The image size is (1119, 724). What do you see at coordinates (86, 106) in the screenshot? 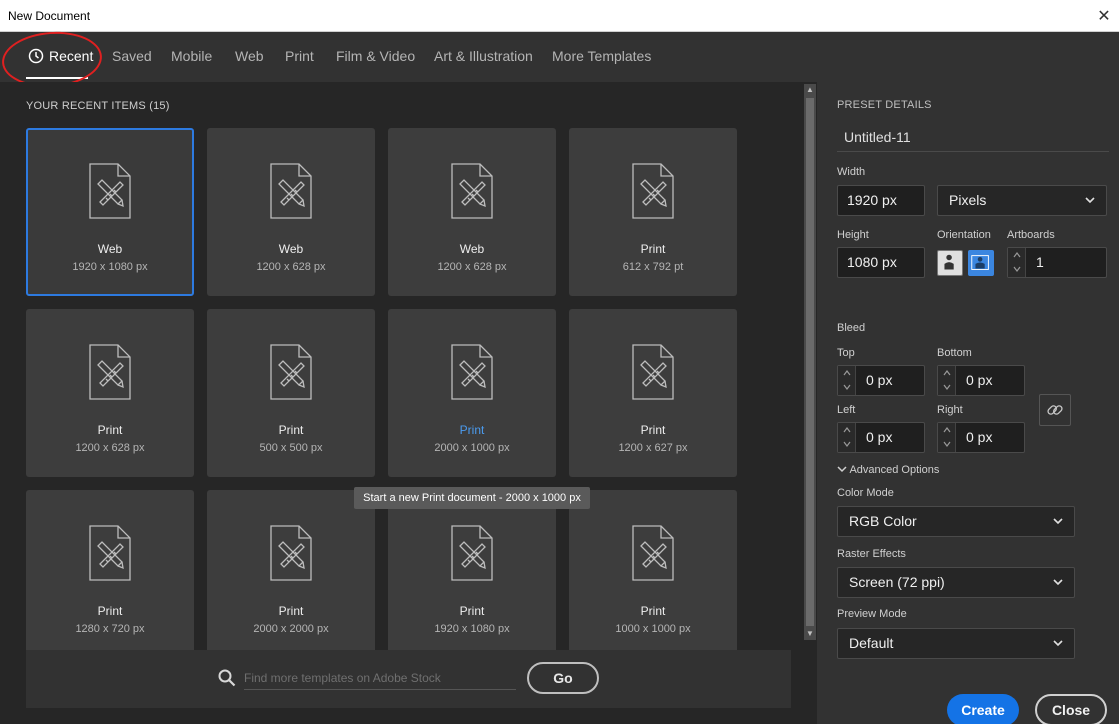
I see `recent-items-title: YOUR RECENT ITEMS` at bounding box center [86, 106].